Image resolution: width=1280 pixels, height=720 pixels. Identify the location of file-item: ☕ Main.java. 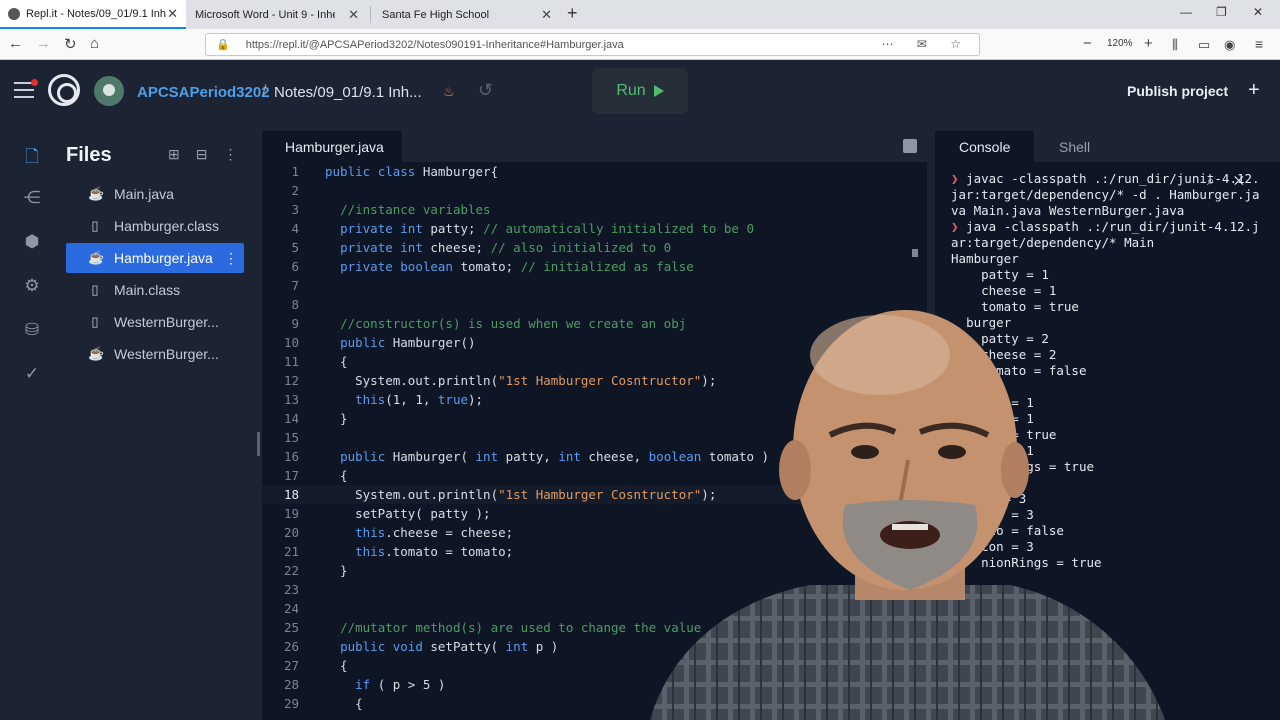
(155, 194).